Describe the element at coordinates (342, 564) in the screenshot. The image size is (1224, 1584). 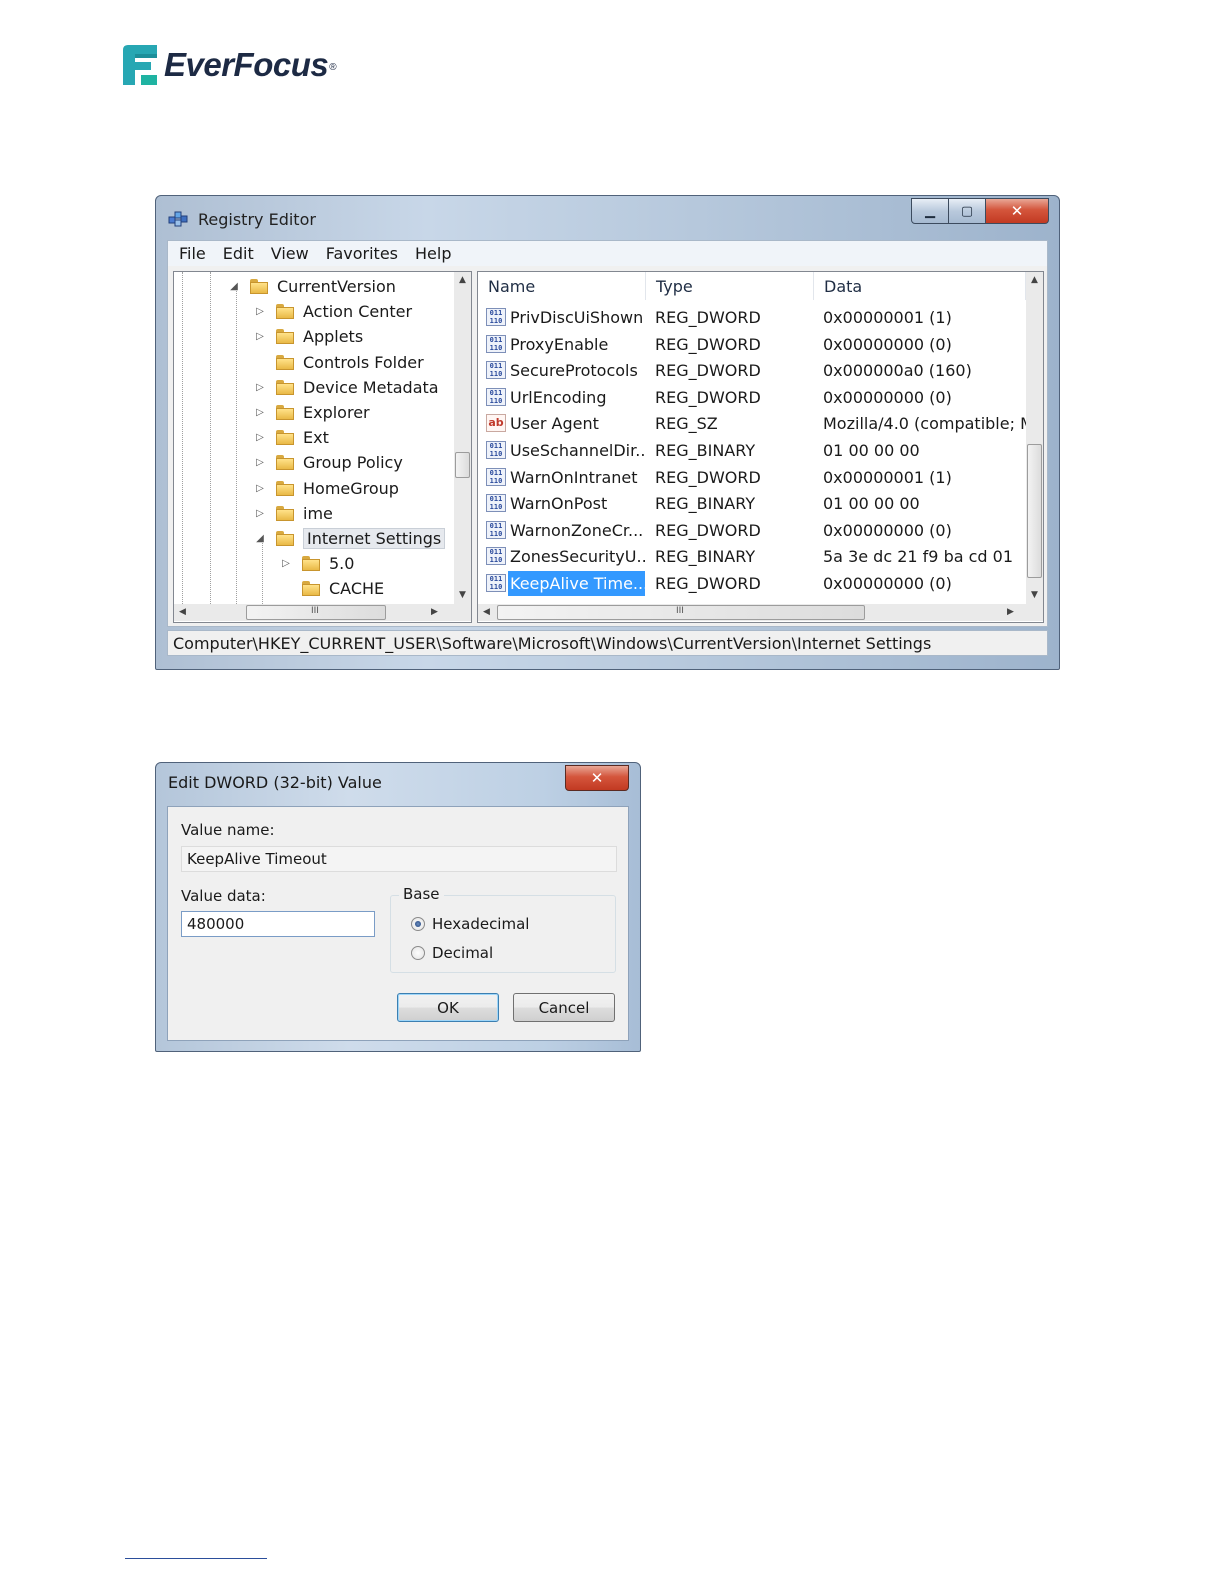
I see `tree-node-label: 5.0` at that location.